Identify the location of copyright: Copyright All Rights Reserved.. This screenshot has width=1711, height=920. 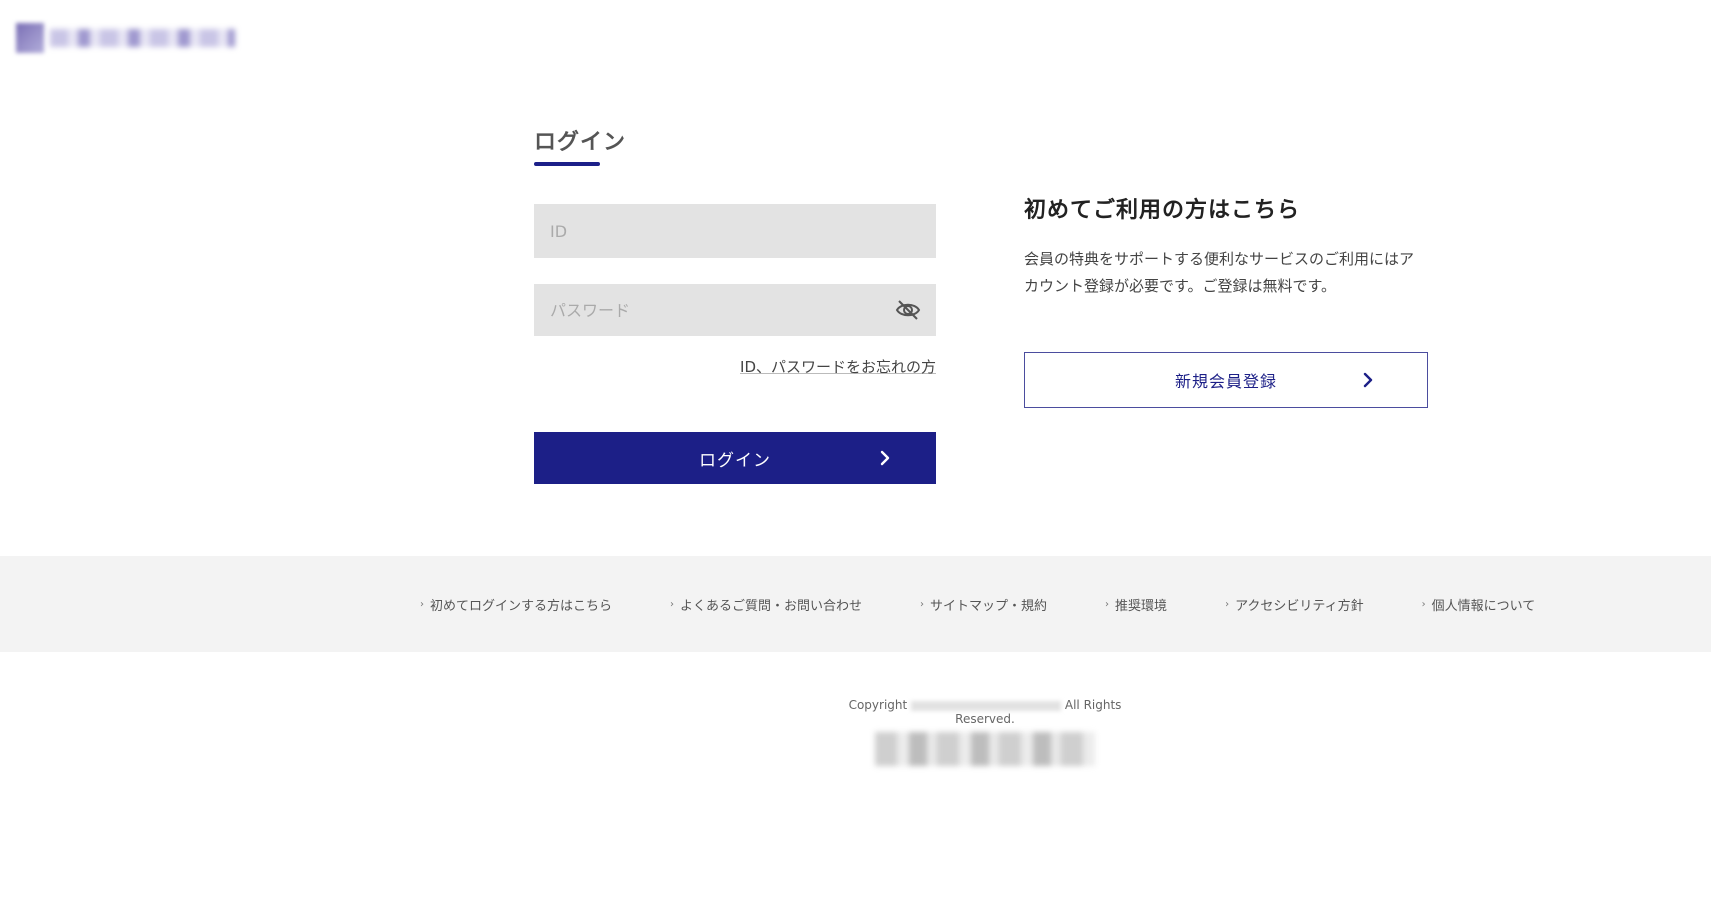
(985, 732).